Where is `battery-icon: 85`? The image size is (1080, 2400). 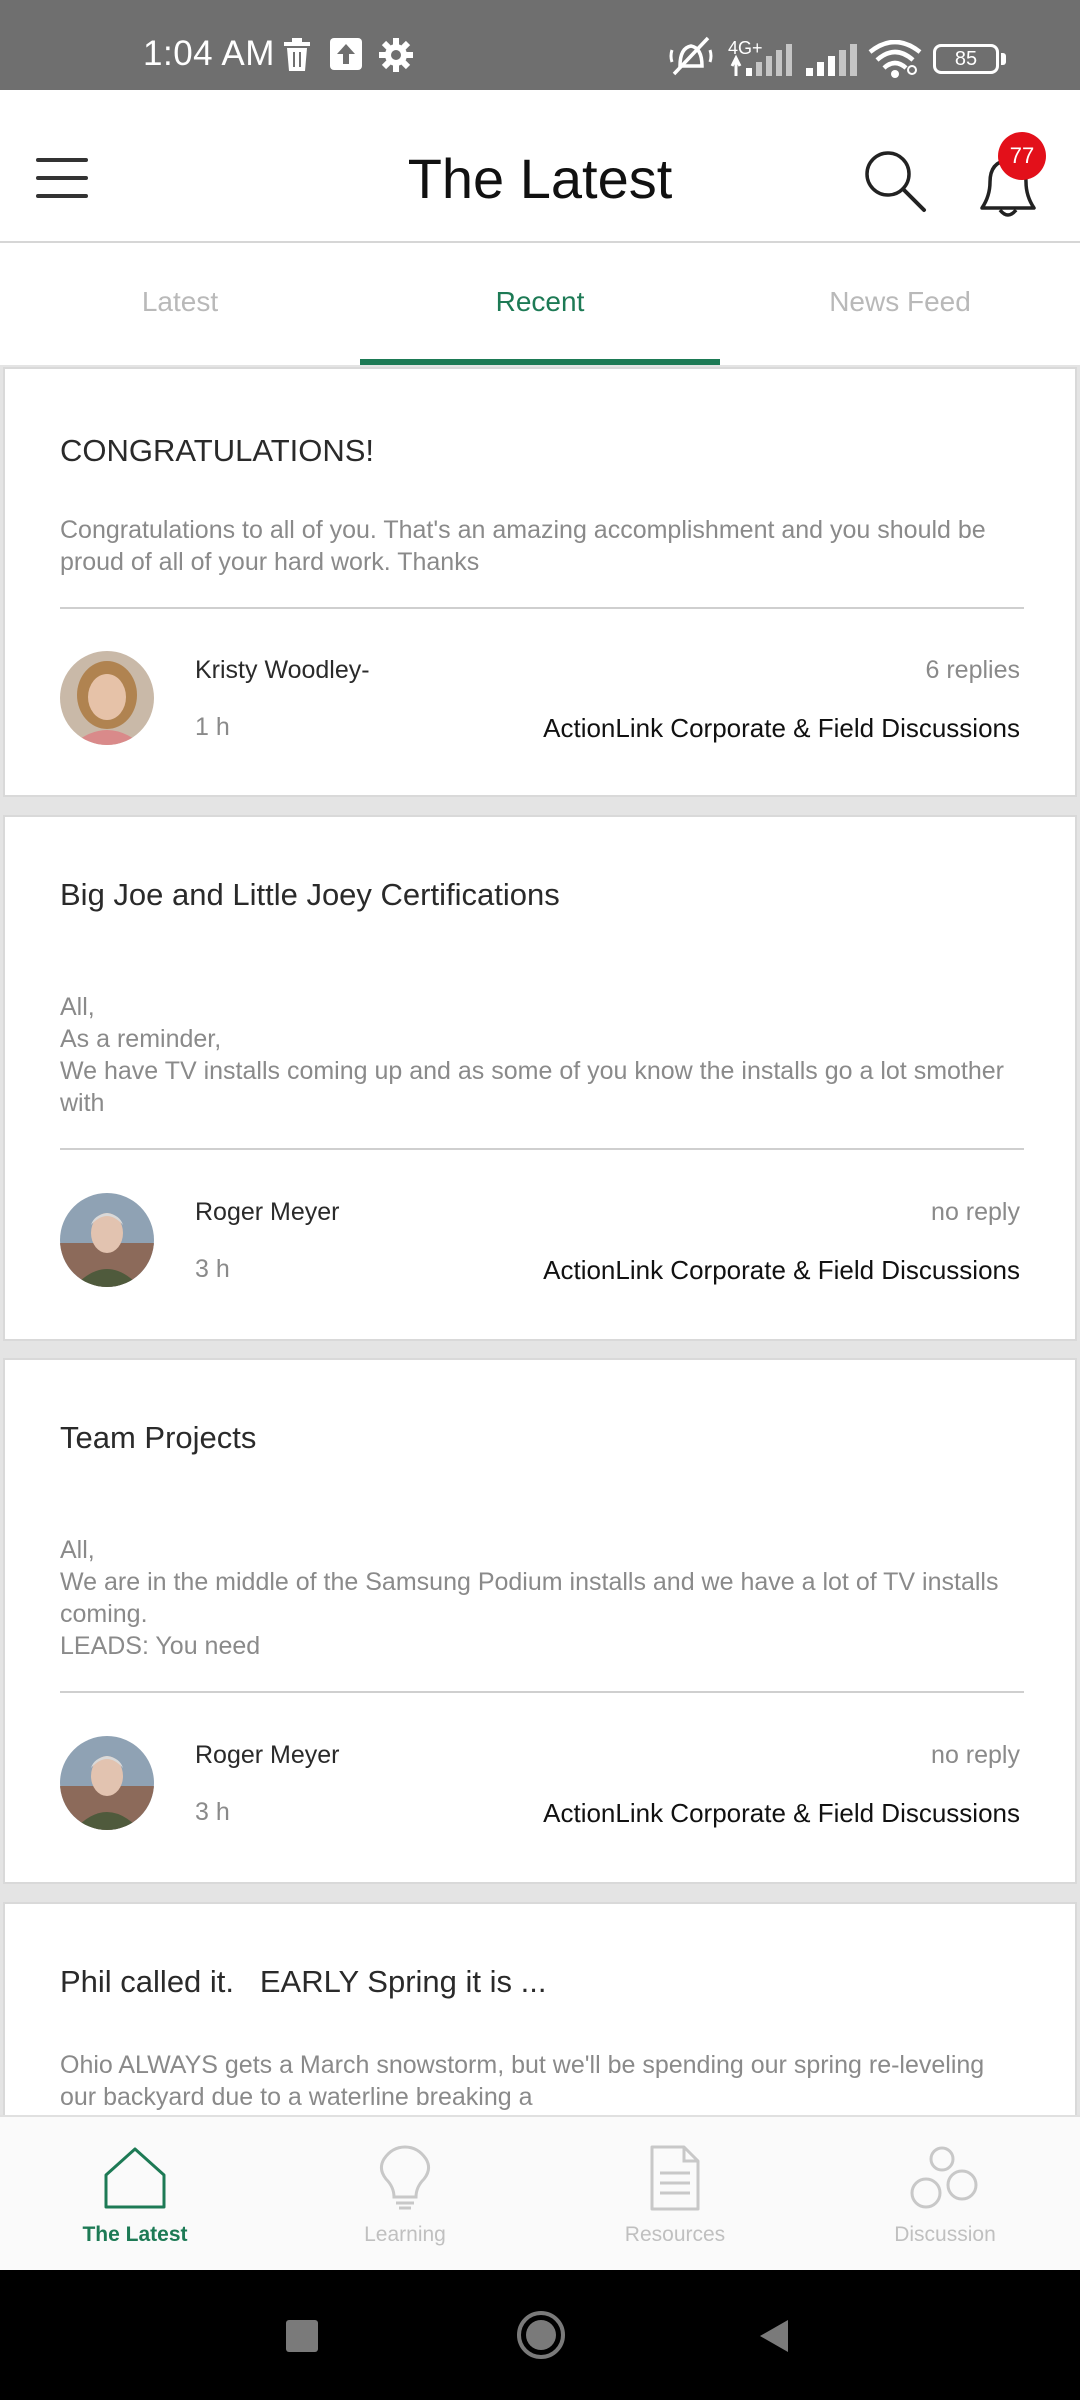 battery-icon: 85 is located at coordinates (966, 59).